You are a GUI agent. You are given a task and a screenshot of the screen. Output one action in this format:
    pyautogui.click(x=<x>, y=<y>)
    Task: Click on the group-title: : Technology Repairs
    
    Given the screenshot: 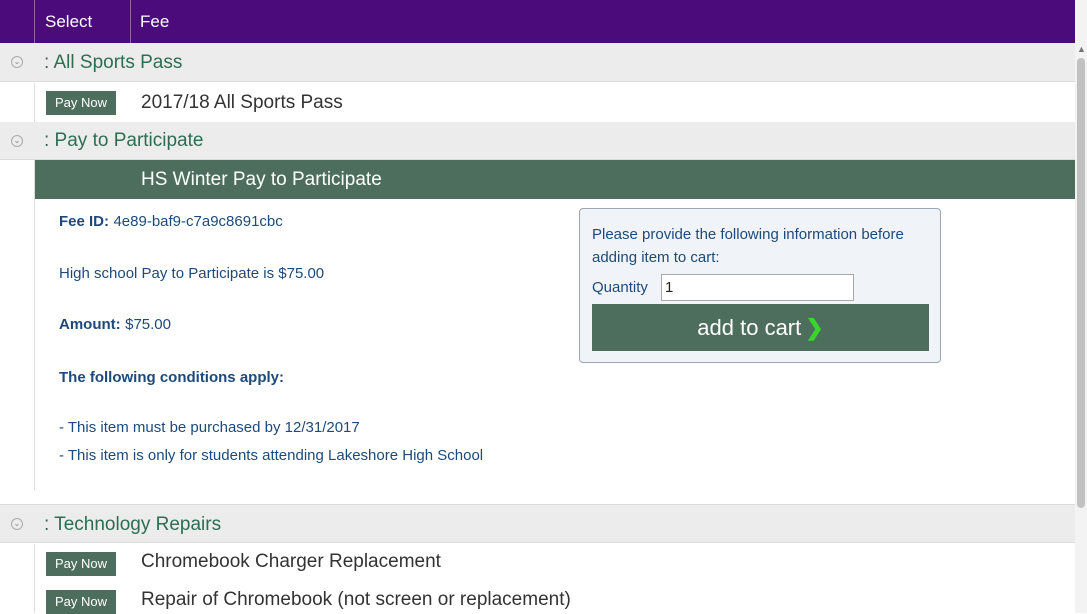 What is the action you would take?
    pyautogui.click(x=133, y=524)
    